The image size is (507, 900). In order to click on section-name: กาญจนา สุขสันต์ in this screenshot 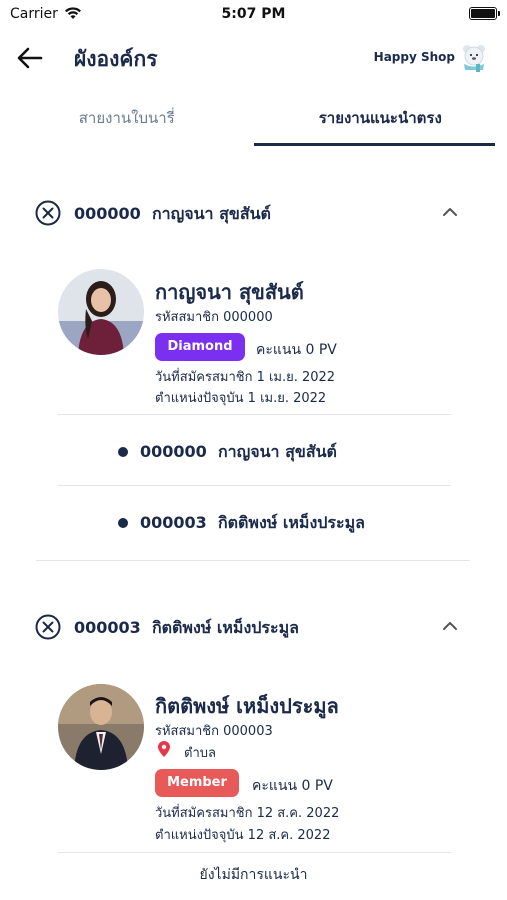, I will do `click(211, 213)`.